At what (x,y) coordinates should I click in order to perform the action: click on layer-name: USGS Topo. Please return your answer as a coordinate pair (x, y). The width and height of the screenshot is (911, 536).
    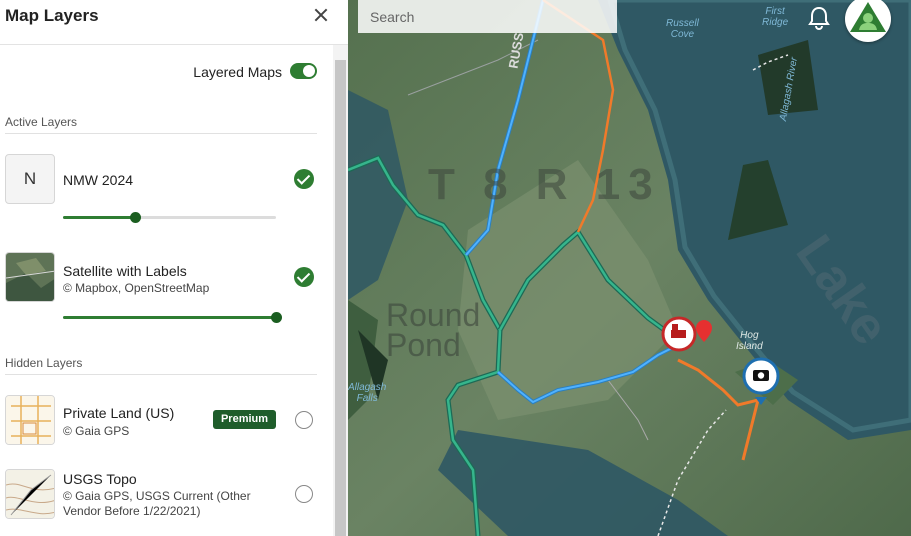
    Looking at the image, I should click on (100, 479).